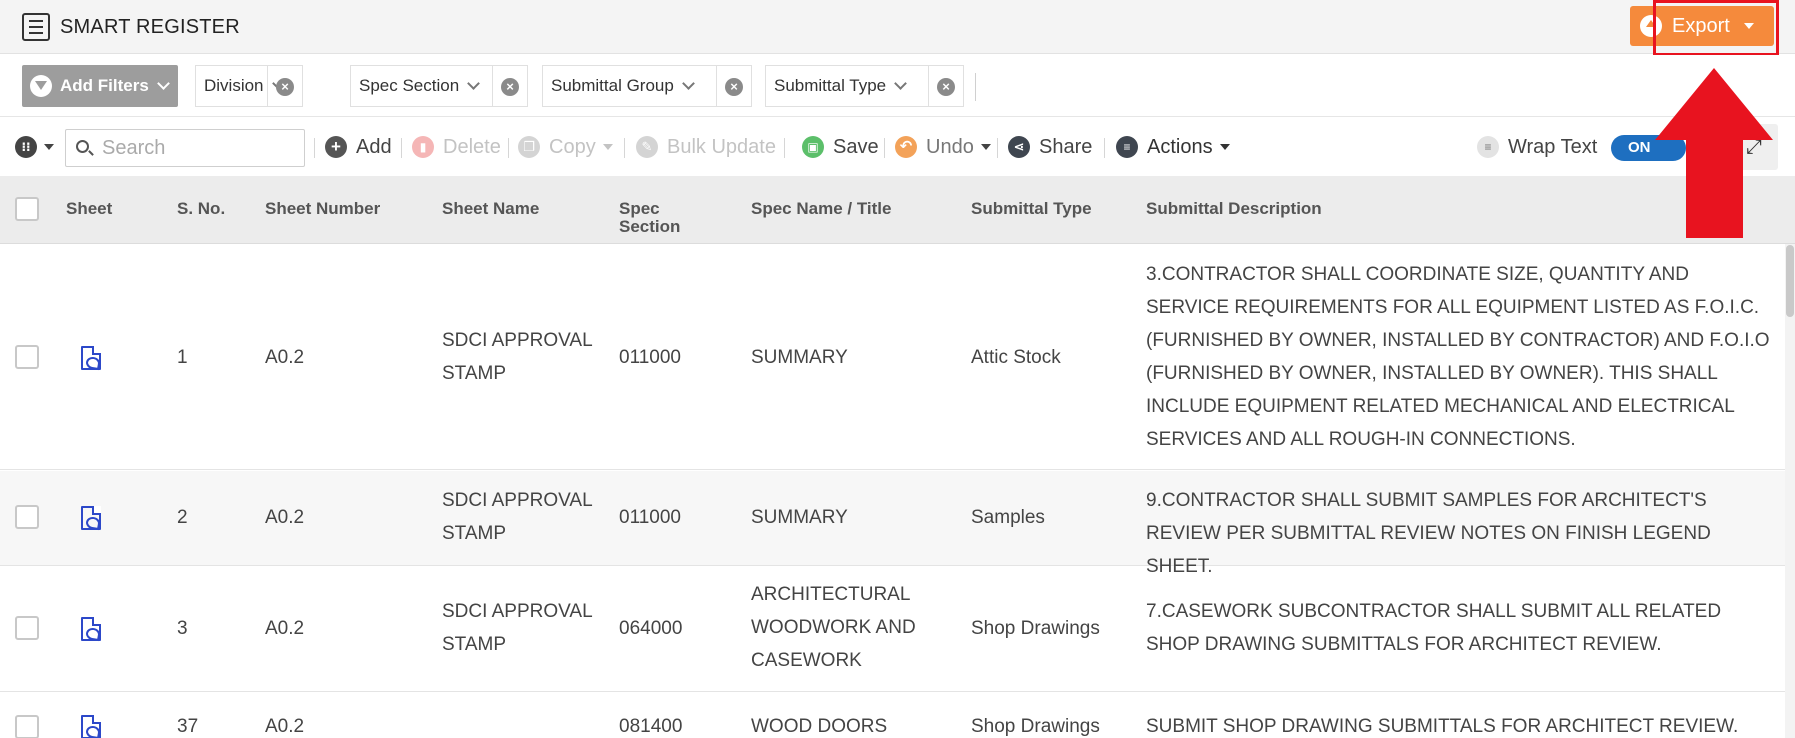  I want to click on share-icon: ⋖, so click(1019, 147).